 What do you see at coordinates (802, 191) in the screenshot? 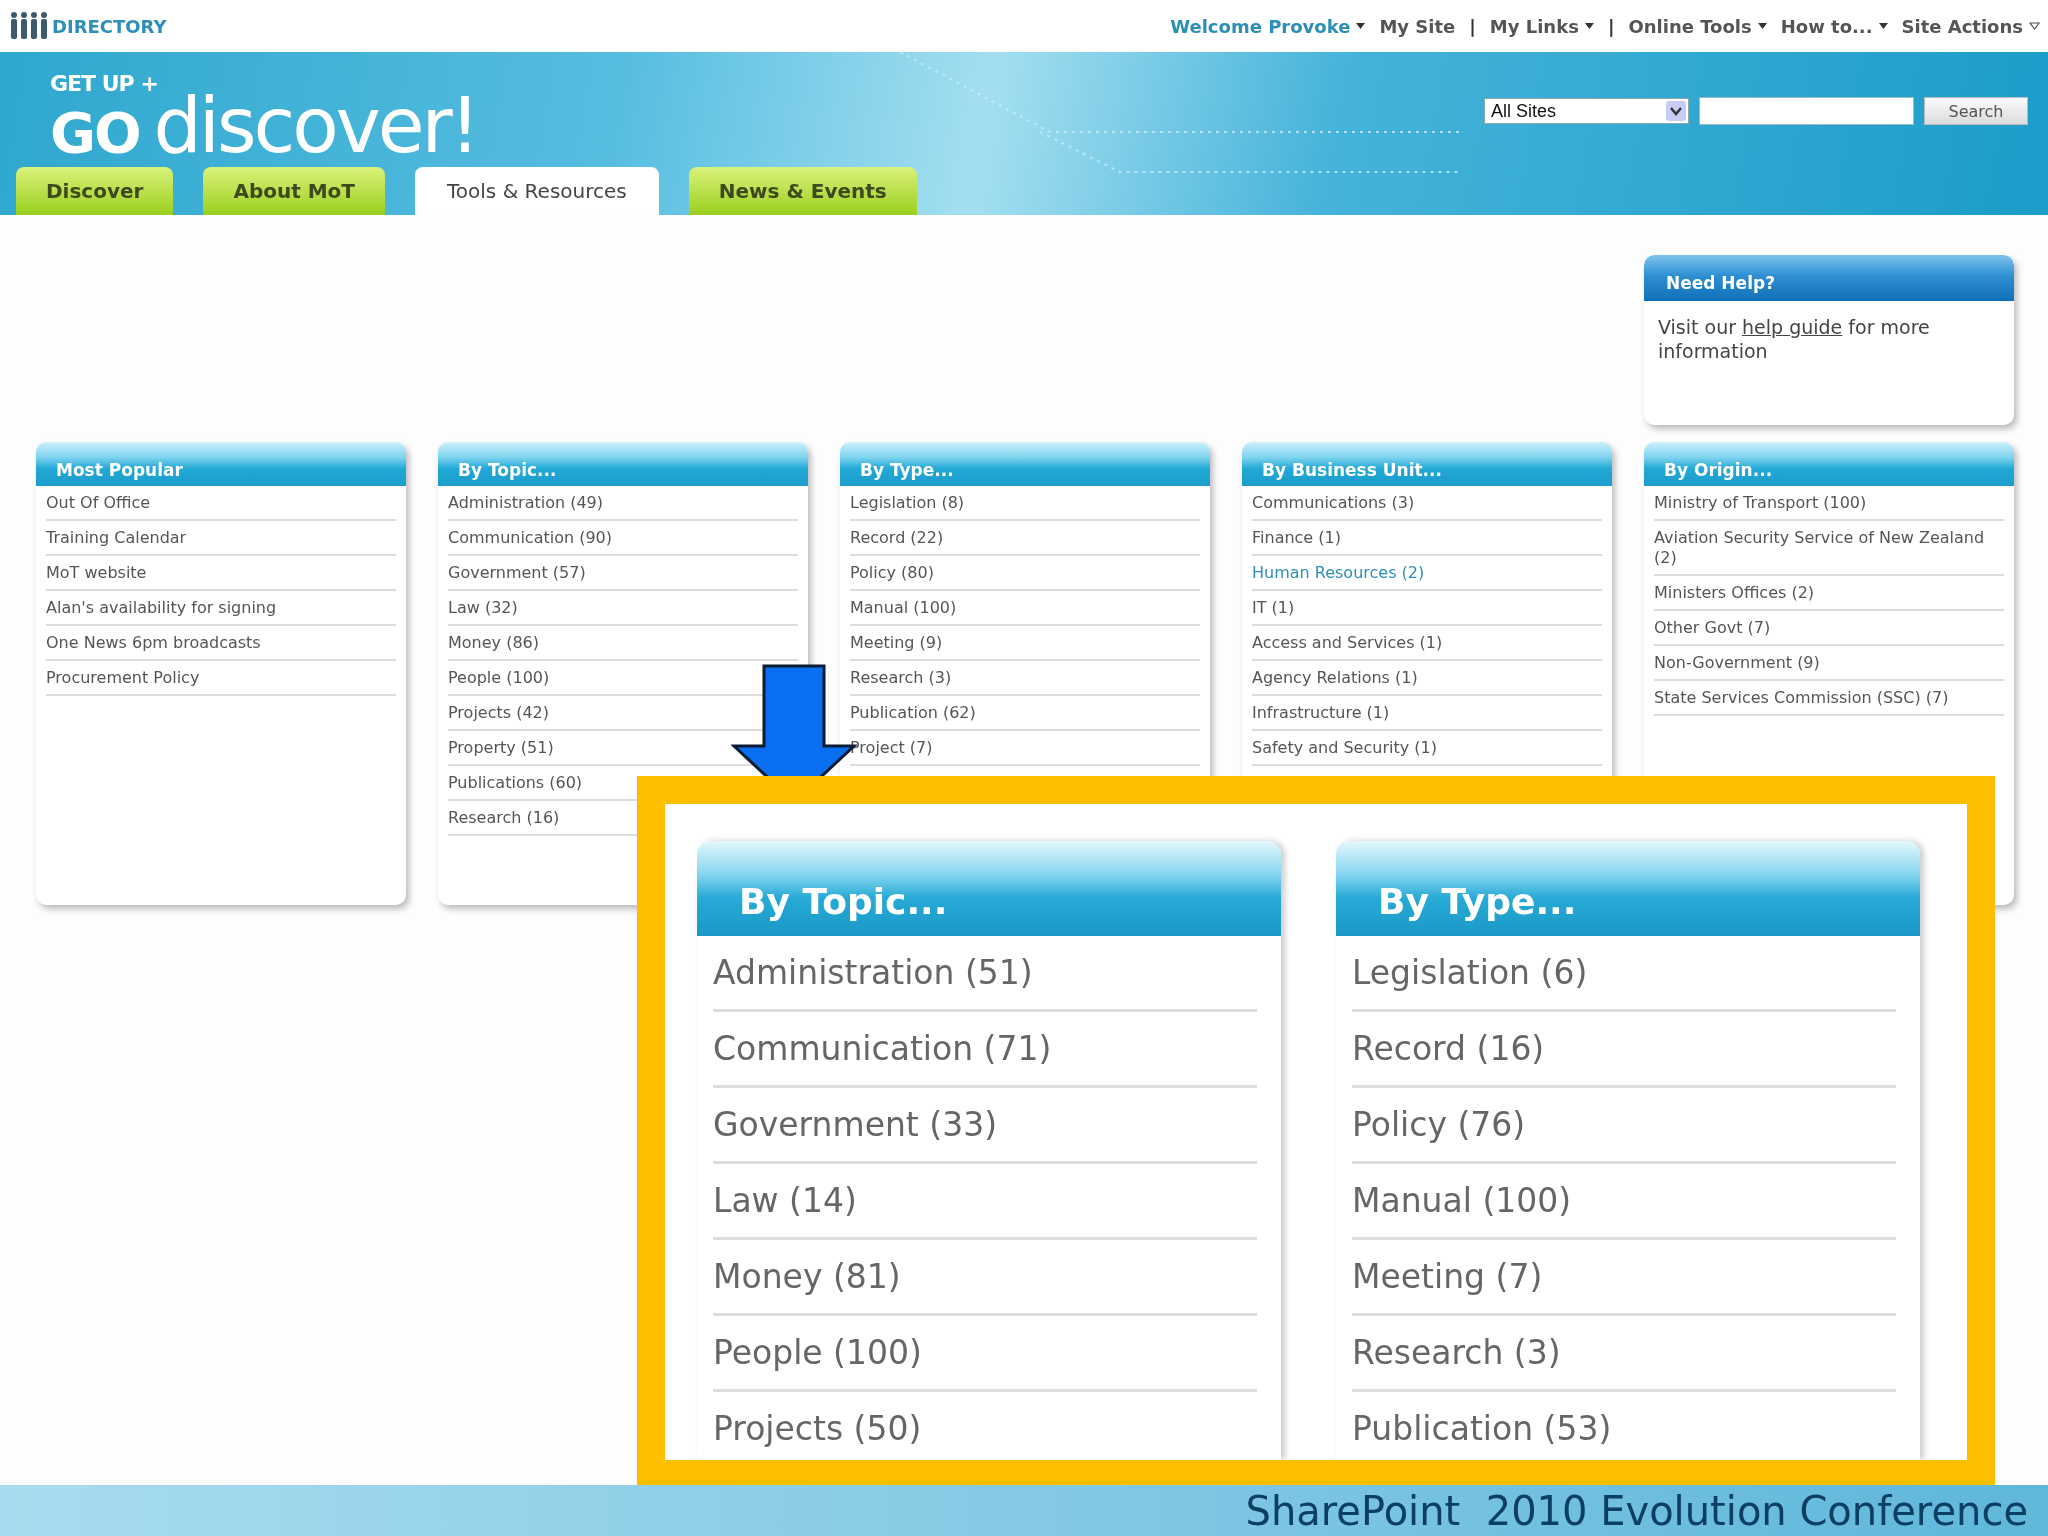
I see `nav-tab: News & Events` at bounding box center [802, 191].